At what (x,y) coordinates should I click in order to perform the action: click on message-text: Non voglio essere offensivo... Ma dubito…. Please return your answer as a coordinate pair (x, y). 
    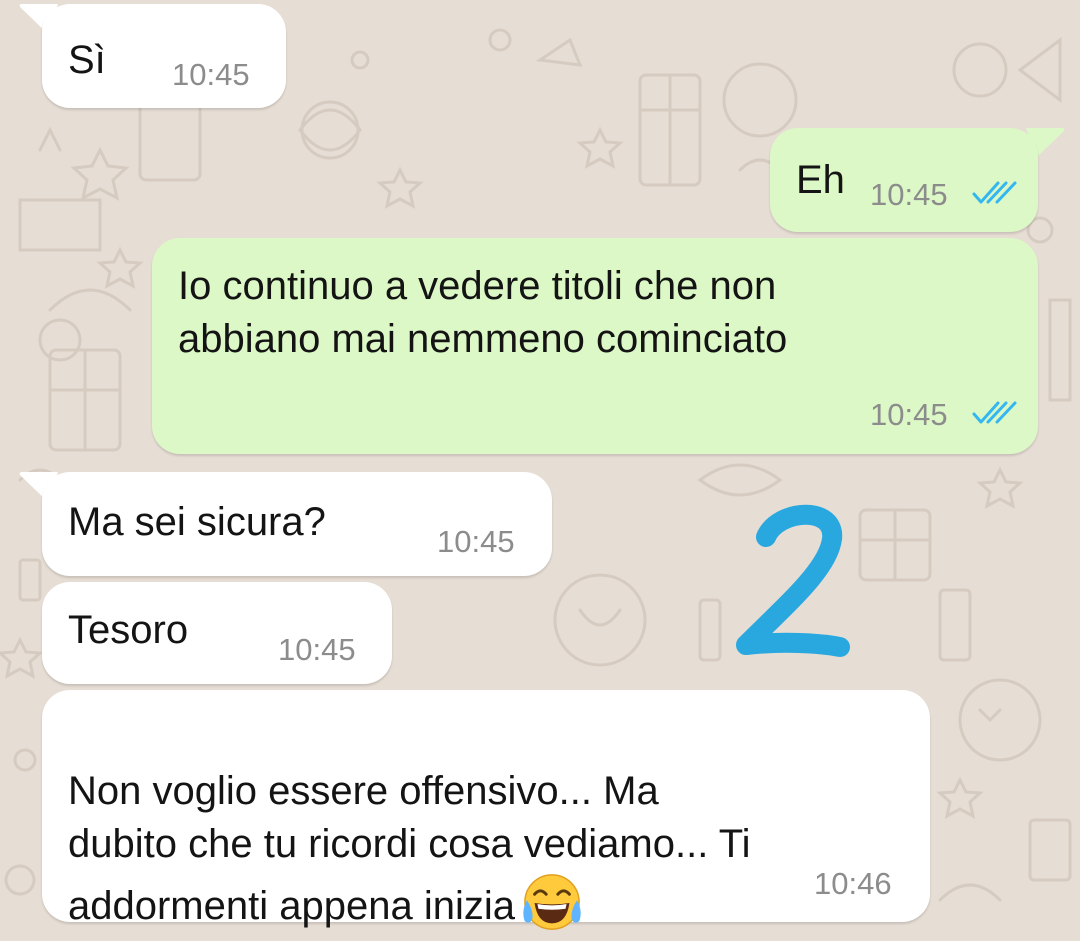
    Looking at the image, I should click on (409, 848).